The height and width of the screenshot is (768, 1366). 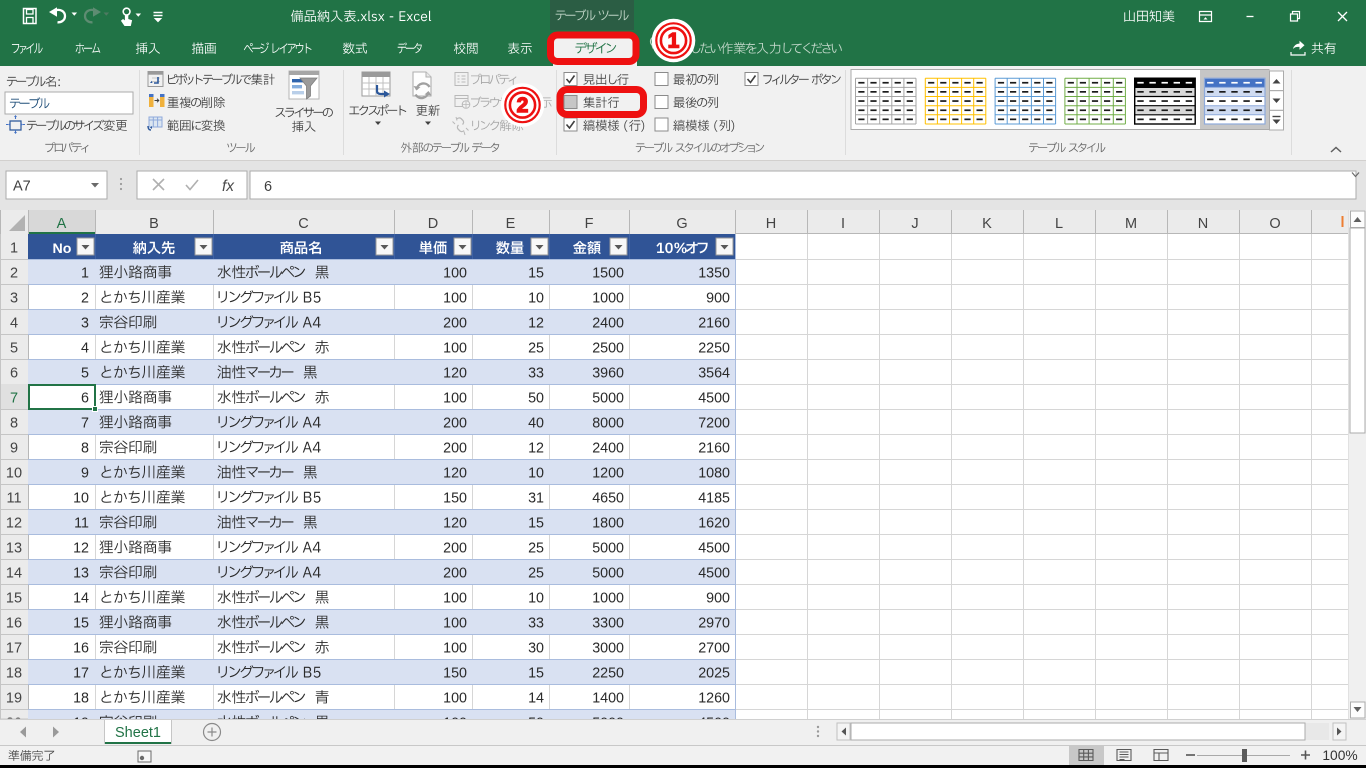 What do you see at coordinates (536, 499) in the screenshot?
I see `svg-text: 31` at bounding box center [536, 499].